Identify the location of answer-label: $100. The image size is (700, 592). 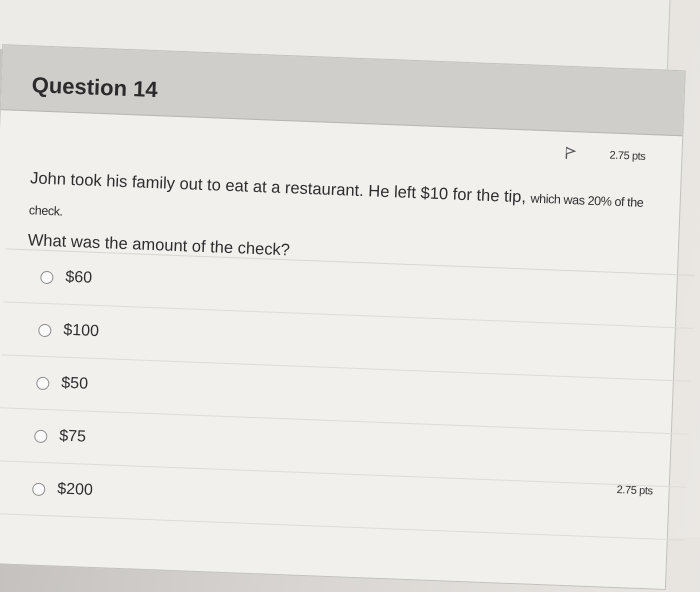
(81, 331).